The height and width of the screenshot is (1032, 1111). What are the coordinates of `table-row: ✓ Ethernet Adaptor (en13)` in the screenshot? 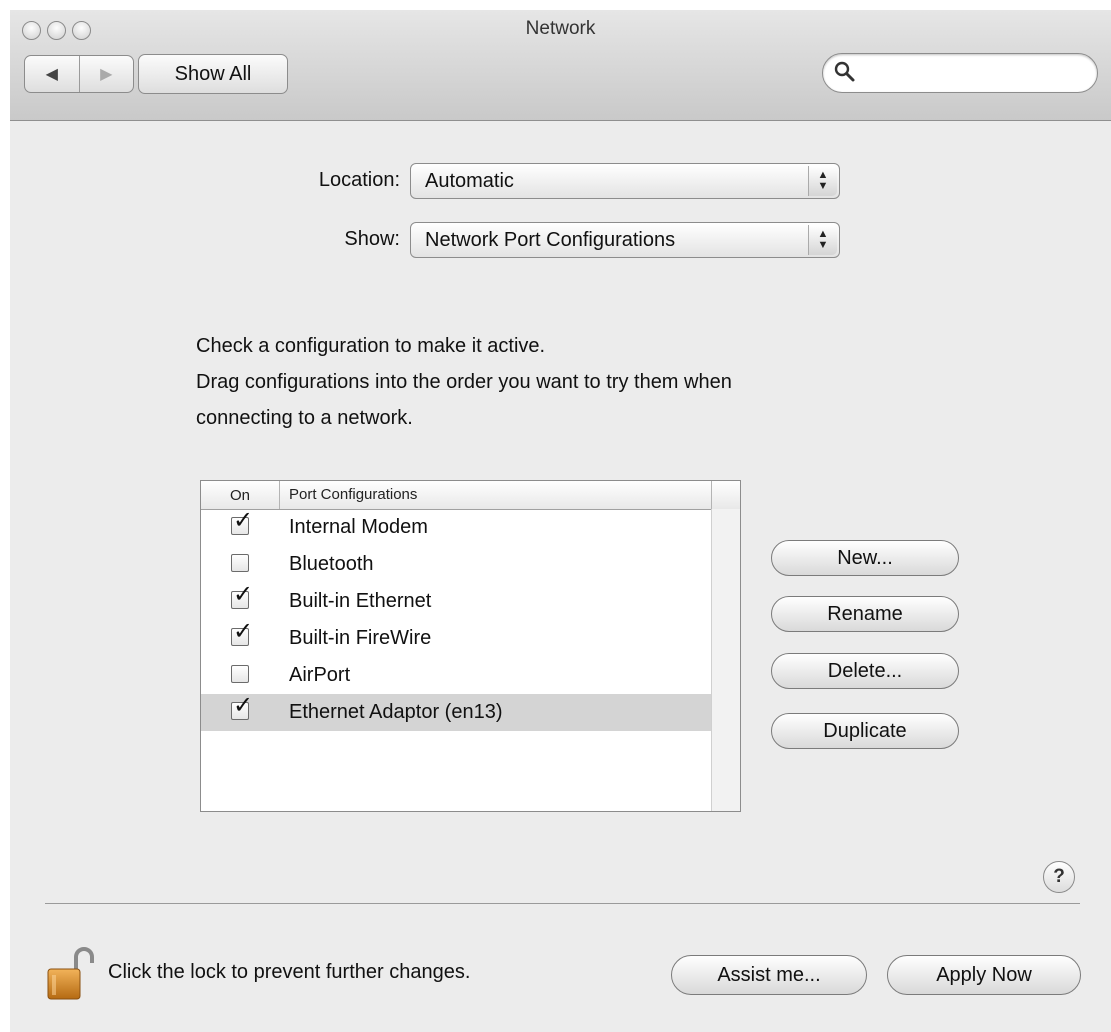 It's located at (457, 712).